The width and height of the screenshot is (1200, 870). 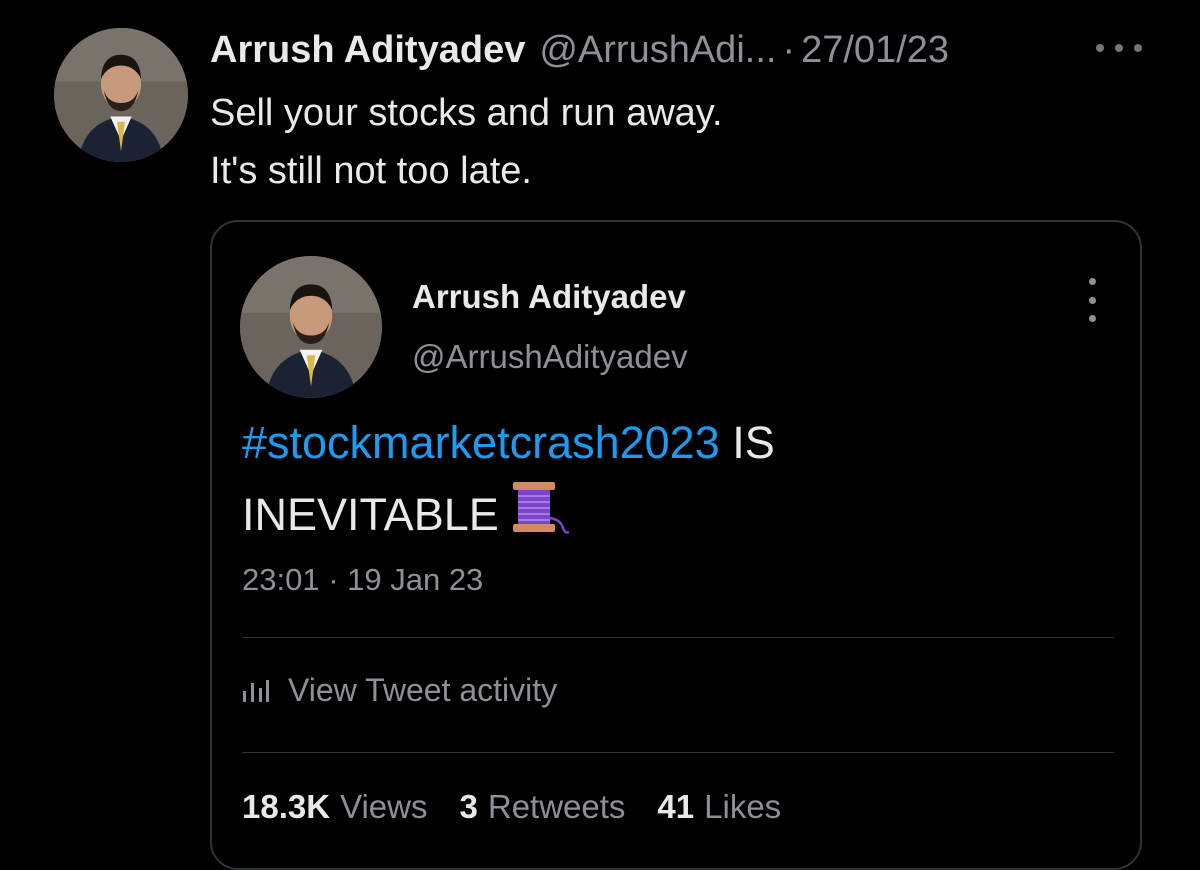 What do you see at coordinates (508, 482) in the screenshot?
I see `quoted-tweet-text: #stockmarketcrash2023 IS INEVITABLE` at bounding box center [508, 482].